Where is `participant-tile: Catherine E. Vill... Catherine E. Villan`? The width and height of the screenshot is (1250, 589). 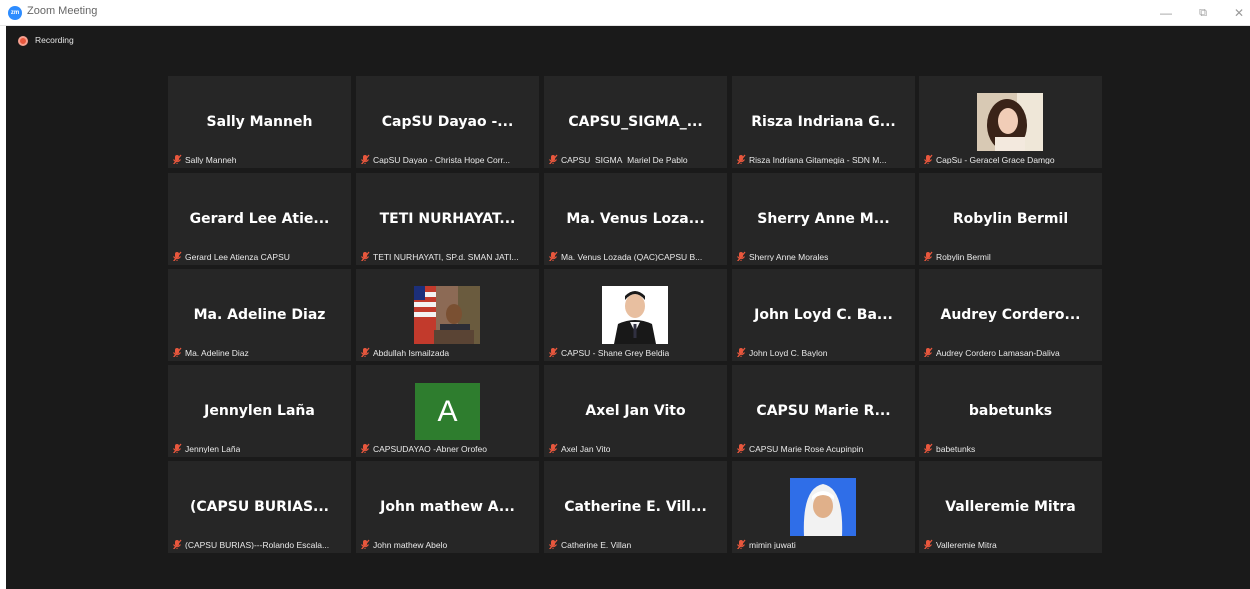 participant-tile: Catherine E. Vill... Catherine E. Villan is located at coordinates (635, 507).